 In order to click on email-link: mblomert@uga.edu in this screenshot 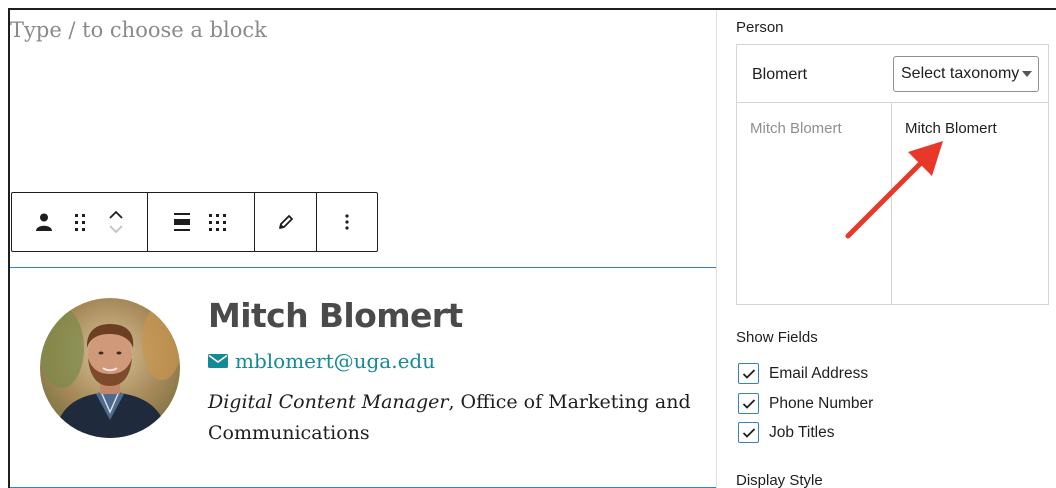, I will do `click(335, 361)`.